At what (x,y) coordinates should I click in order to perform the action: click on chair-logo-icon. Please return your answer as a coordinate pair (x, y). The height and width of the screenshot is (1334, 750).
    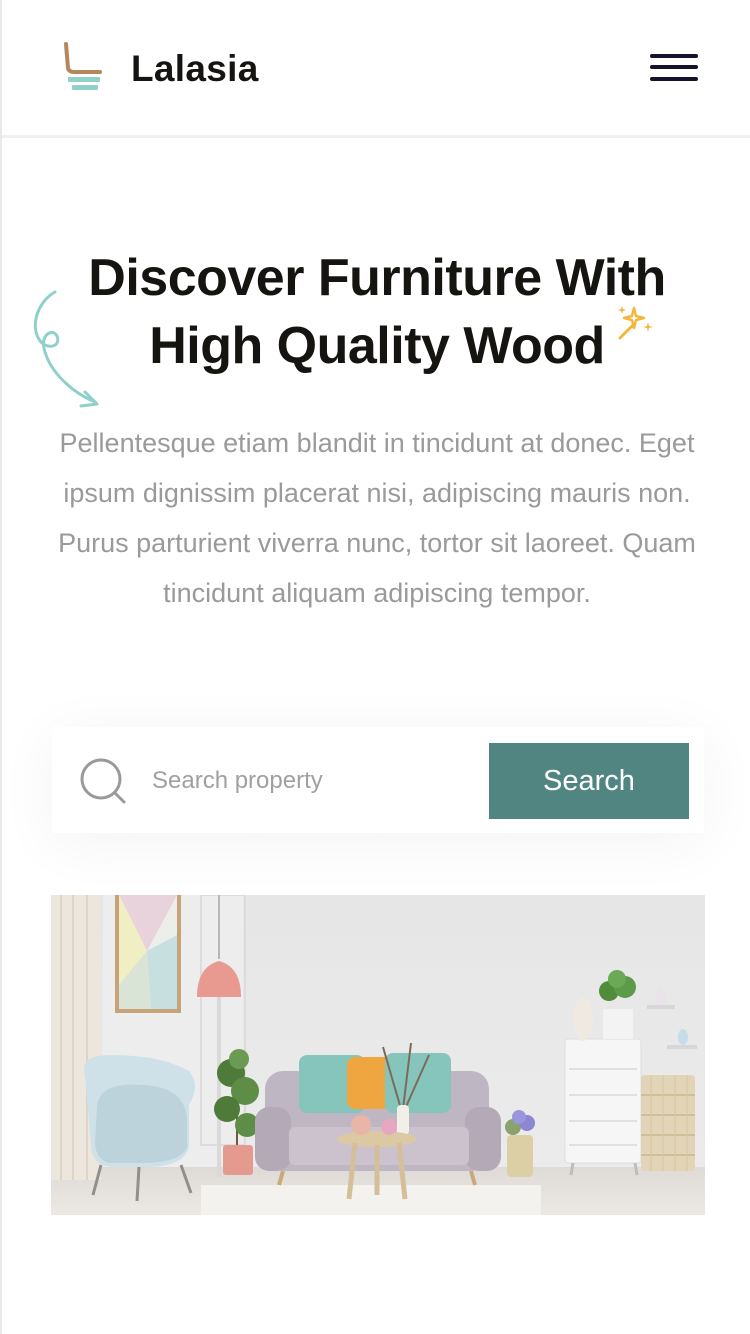
    Looking at the image, I should click on (83, 68).